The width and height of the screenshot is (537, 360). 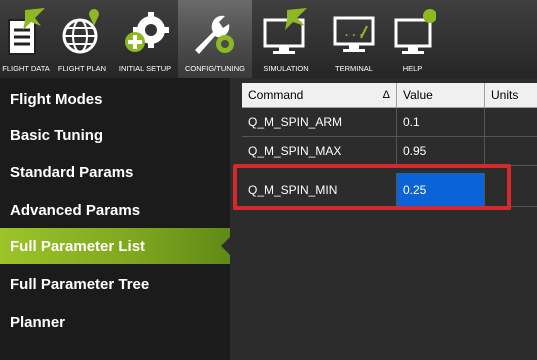 I want to click on sidebar-item-full-parameter-list: Full Parameter List, so click(x=115, y=246).